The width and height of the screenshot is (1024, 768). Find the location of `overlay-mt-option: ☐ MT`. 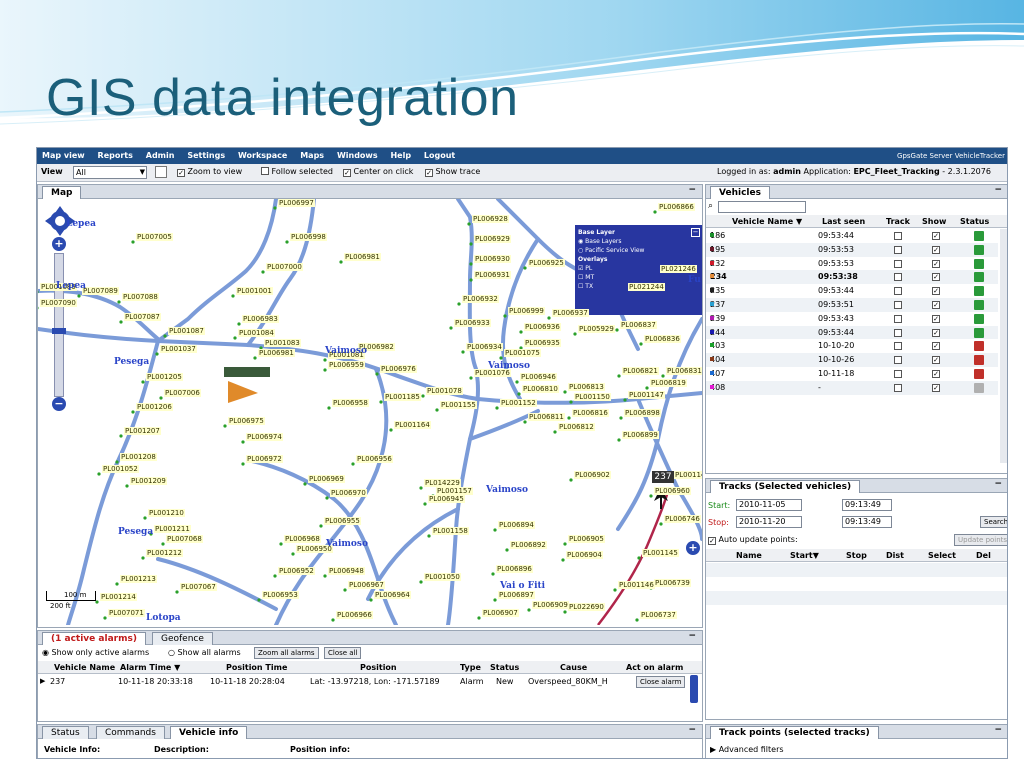

overlay-mt-option: ☐ MT is located at coordinates (639, 277).